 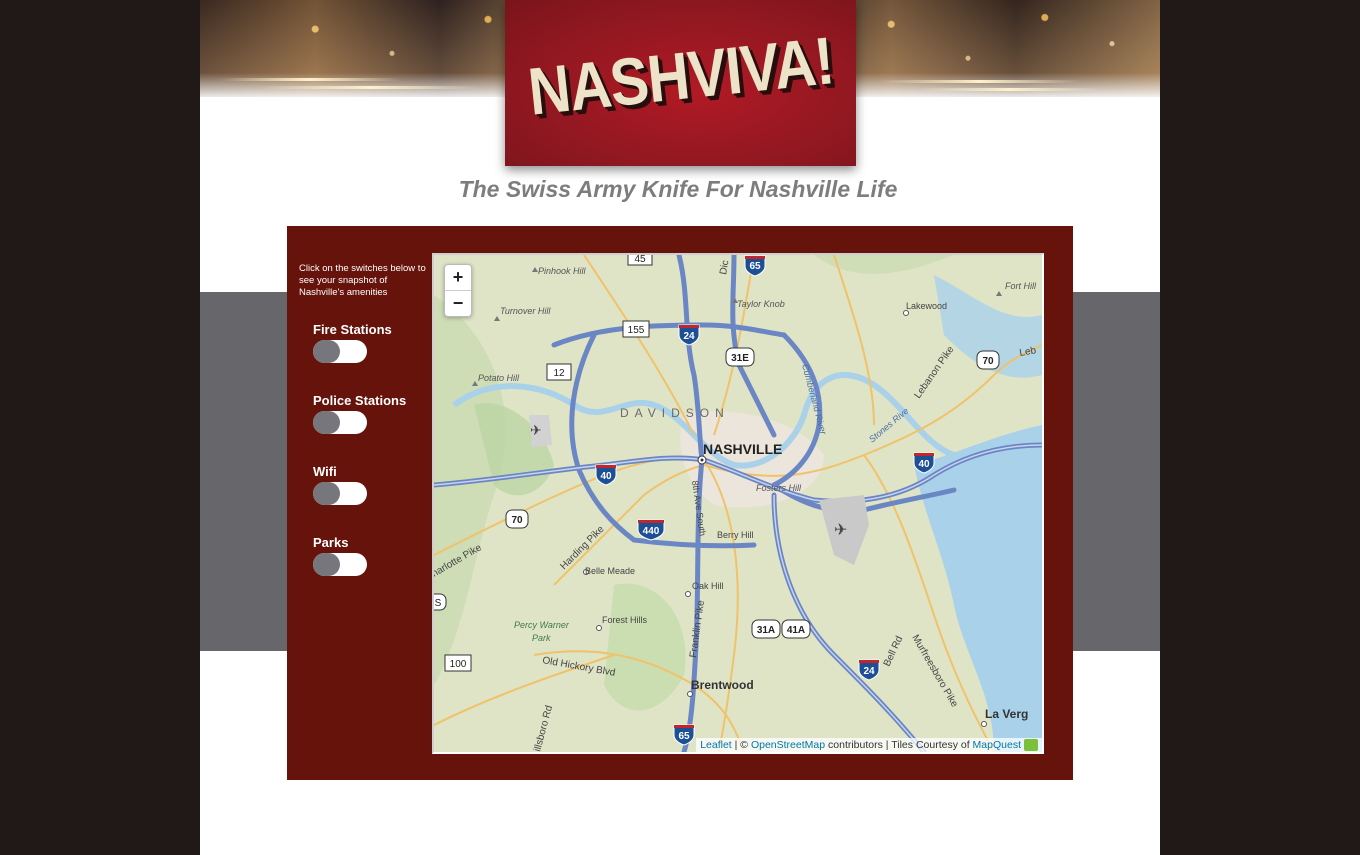 I want to click on toggle-group-police-stations: Police Stations, so click(x=359, y=413).